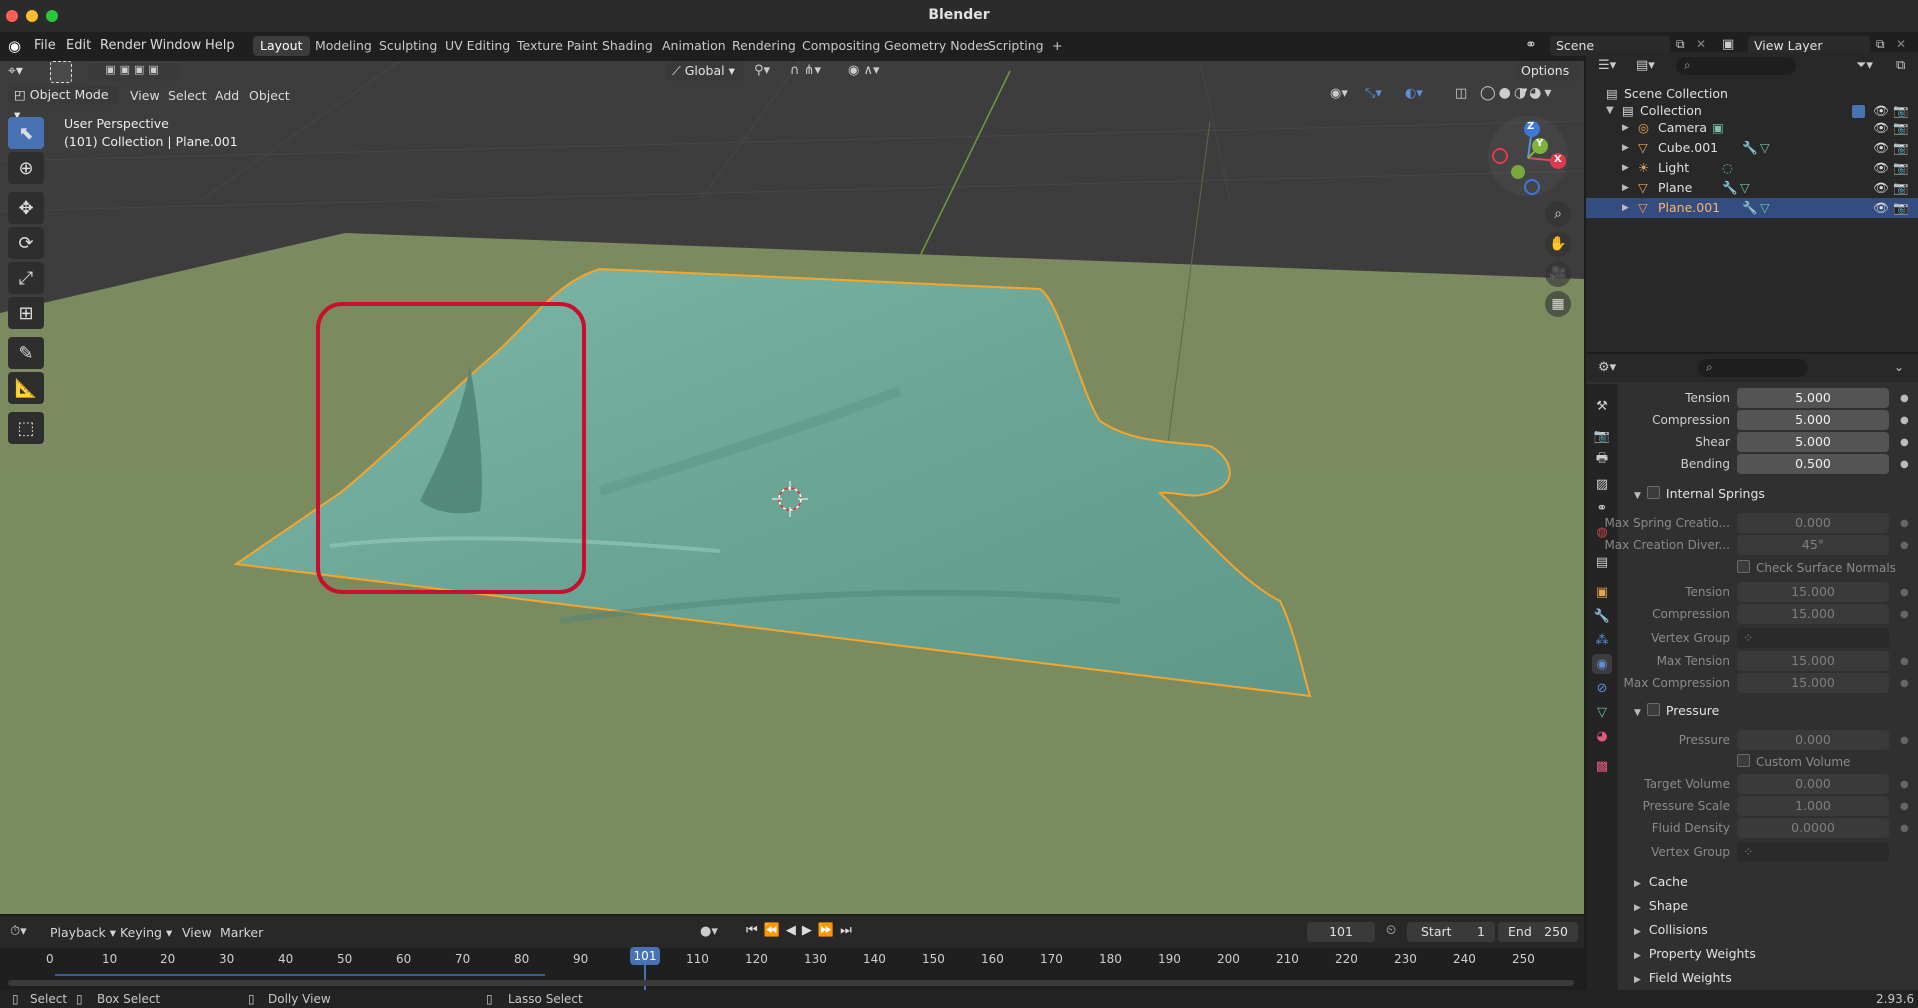  I want to click on marker-menu: Marker, so click(241, 932).